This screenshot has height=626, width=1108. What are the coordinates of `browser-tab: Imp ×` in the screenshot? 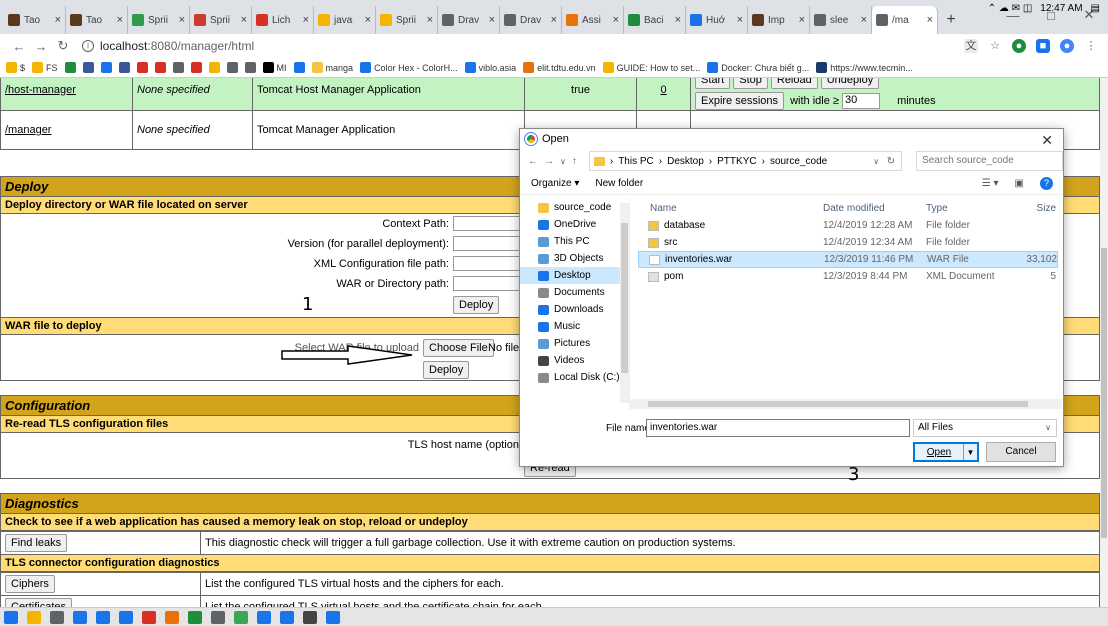 It's located at (779, 20).